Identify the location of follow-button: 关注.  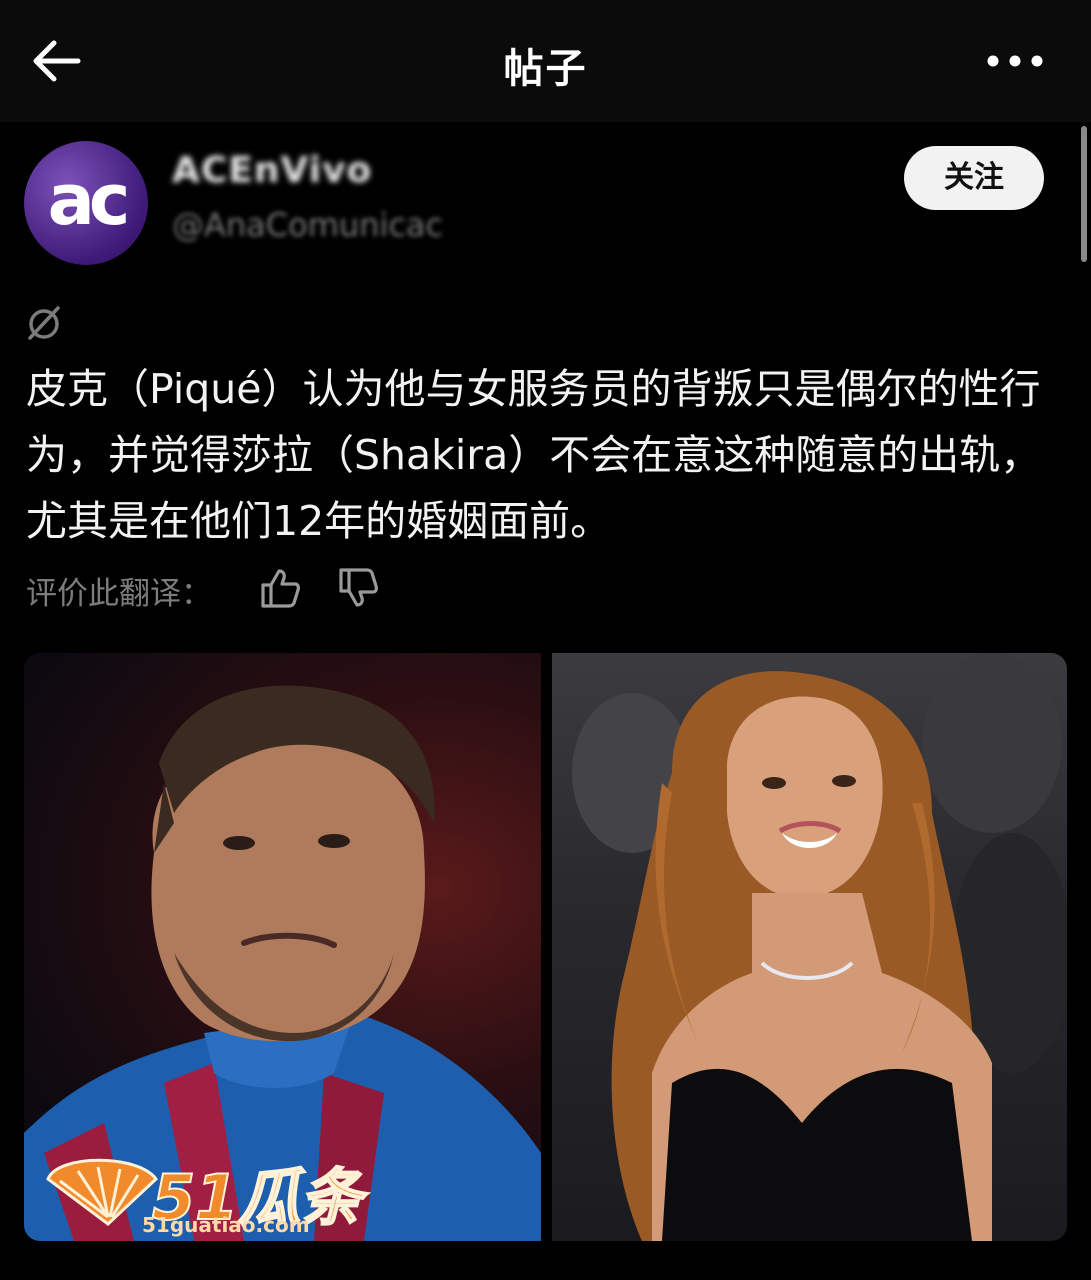
(974, 178).